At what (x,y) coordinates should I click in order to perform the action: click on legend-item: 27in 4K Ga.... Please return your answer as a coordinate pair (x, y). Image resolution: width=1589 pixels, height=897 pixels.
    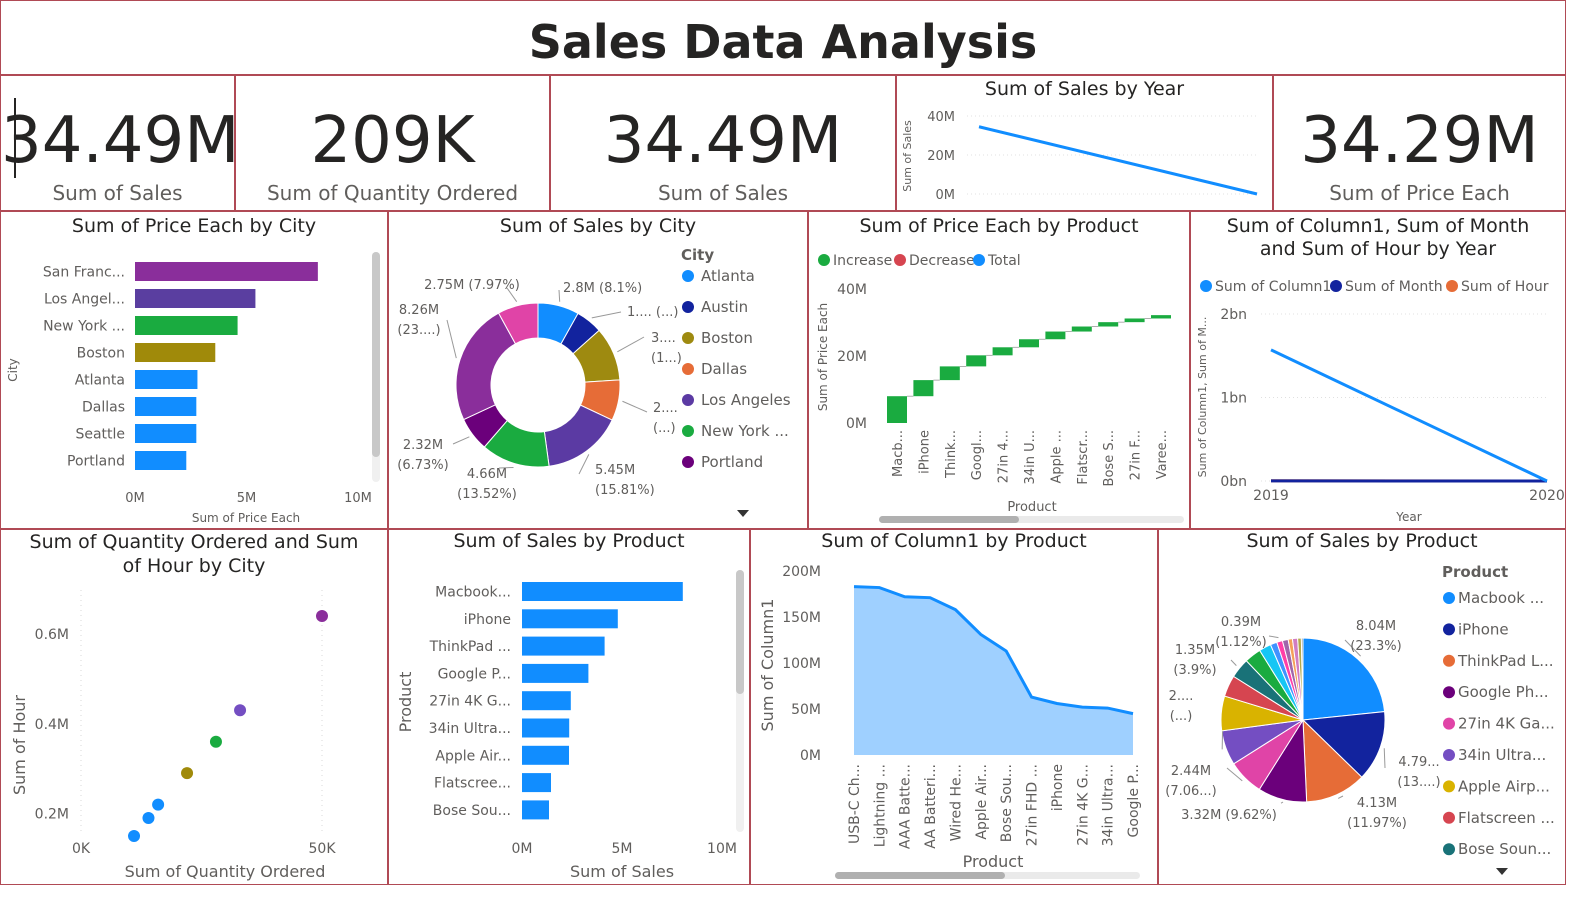
    Looking at the image, I should click on (1506, 724).